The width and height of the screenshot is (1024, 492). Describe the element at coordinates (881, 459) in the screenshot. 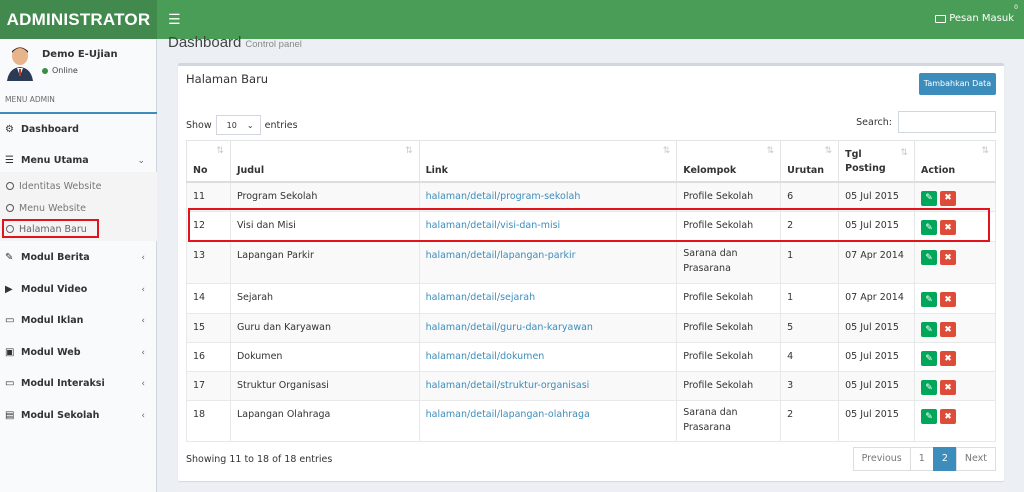

I see `previous-button: Previous` at that location.